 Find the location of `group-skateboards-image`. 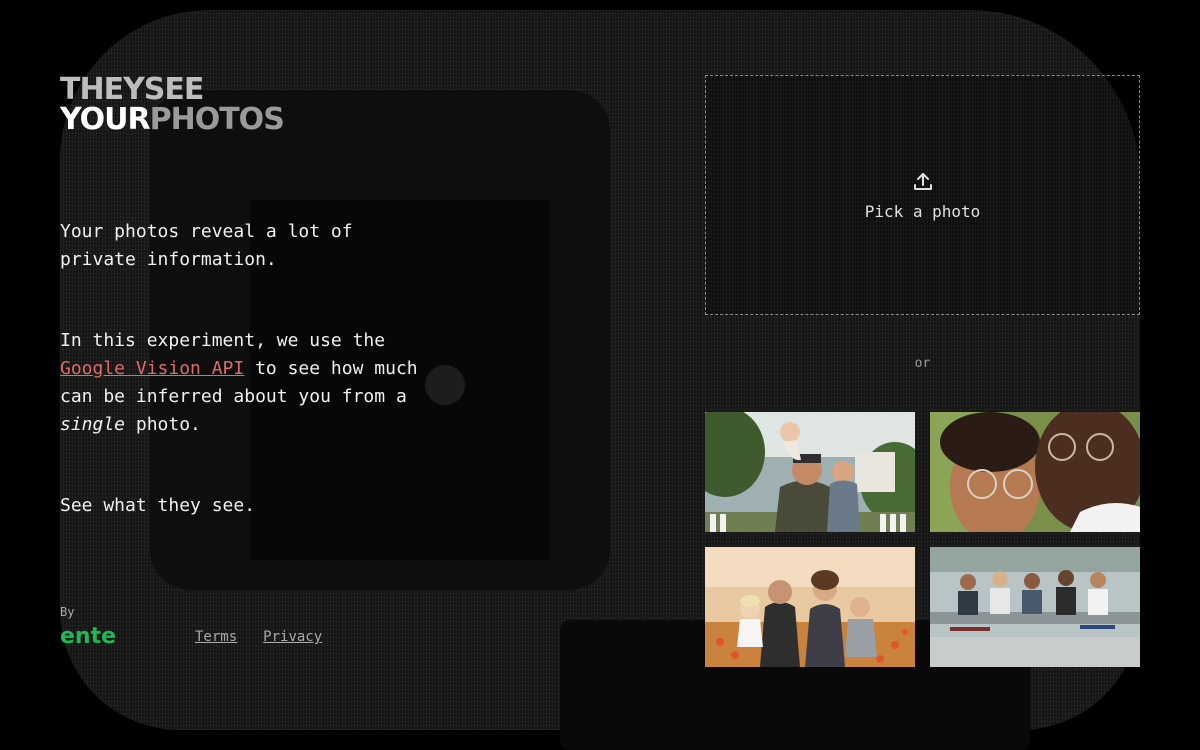

group-skateboards-image is located at coordinates (1035, 607).